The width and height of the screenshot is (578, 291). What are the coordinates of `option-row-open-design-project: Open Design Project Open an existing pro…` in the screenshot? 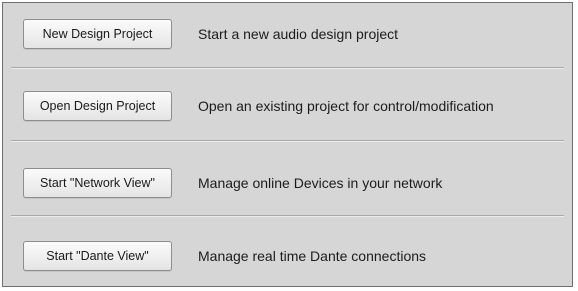 It's located at (287, 106).